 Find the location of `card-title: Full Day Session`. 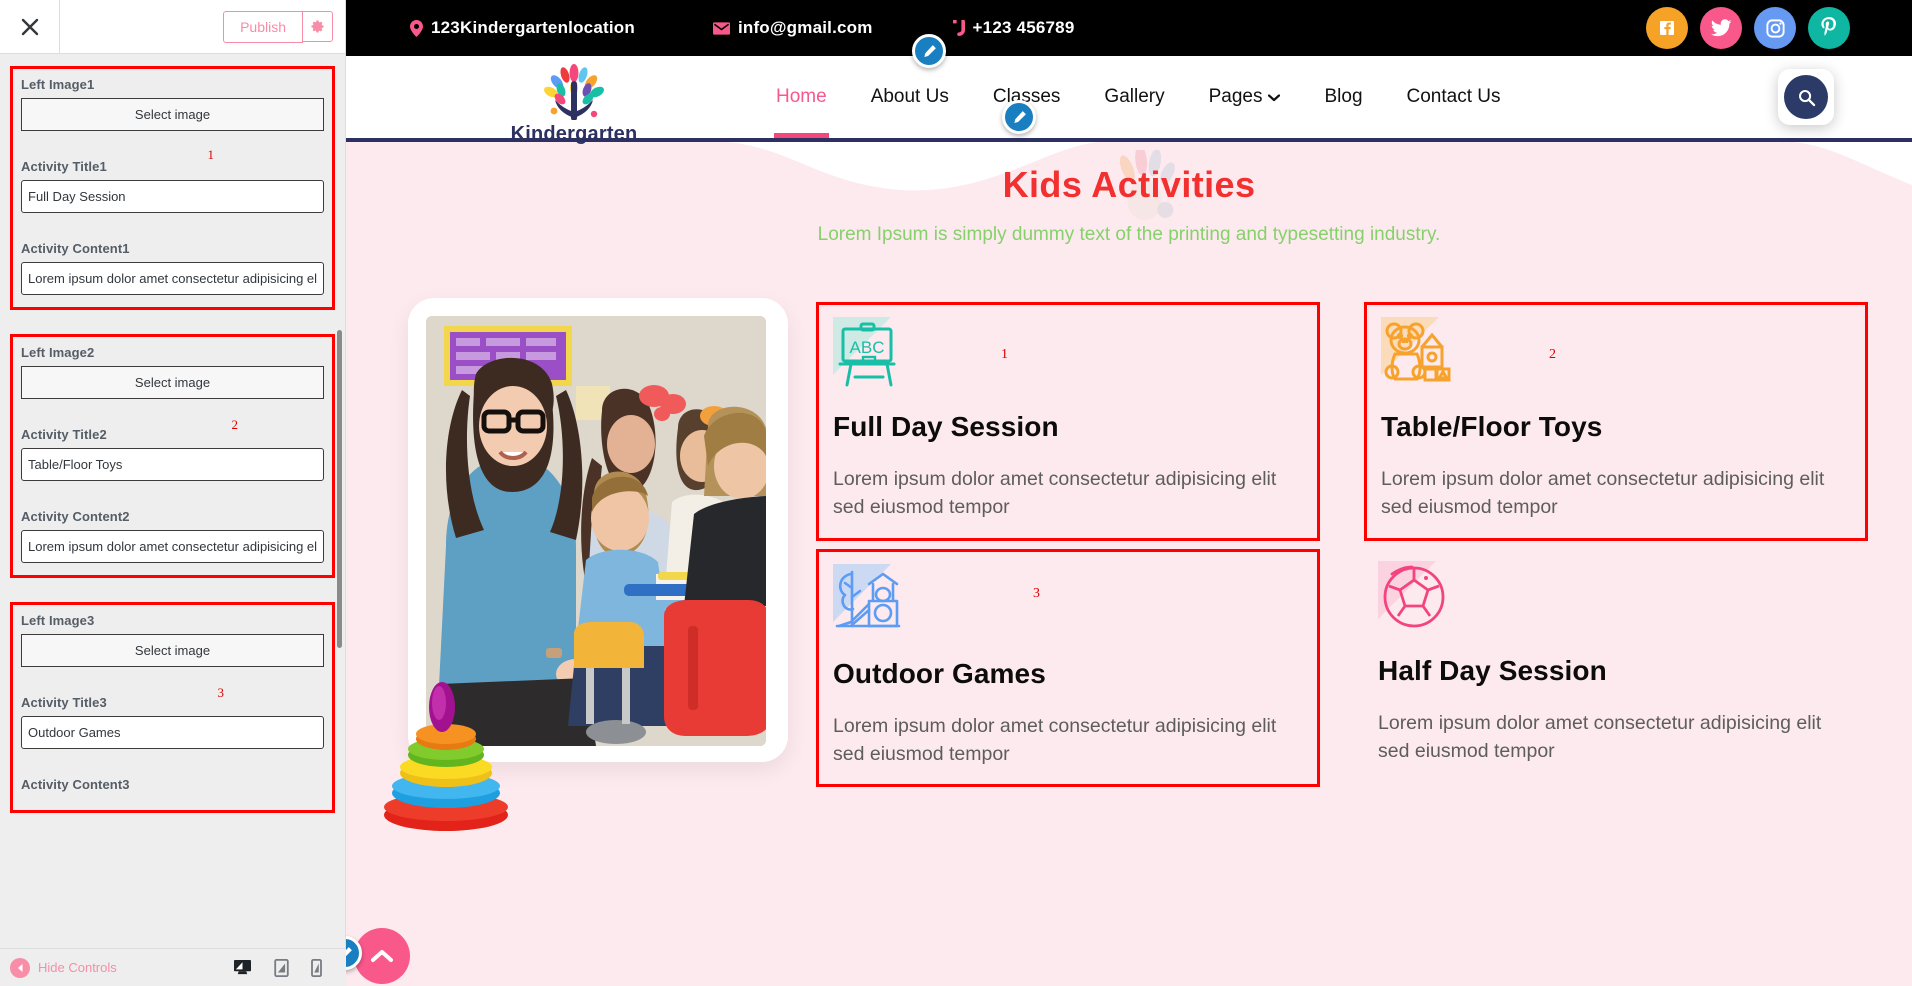

card-title: Full Day Session is located at coordinates (946, 426).